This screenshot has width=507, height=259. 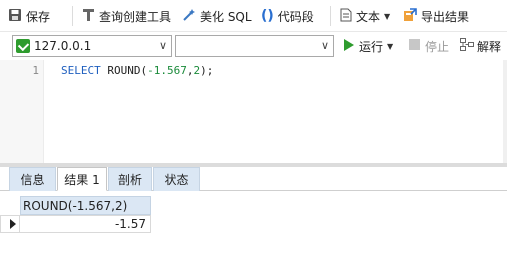 I want to click on current-row-indicator-icon, so click(x=10, y=224).